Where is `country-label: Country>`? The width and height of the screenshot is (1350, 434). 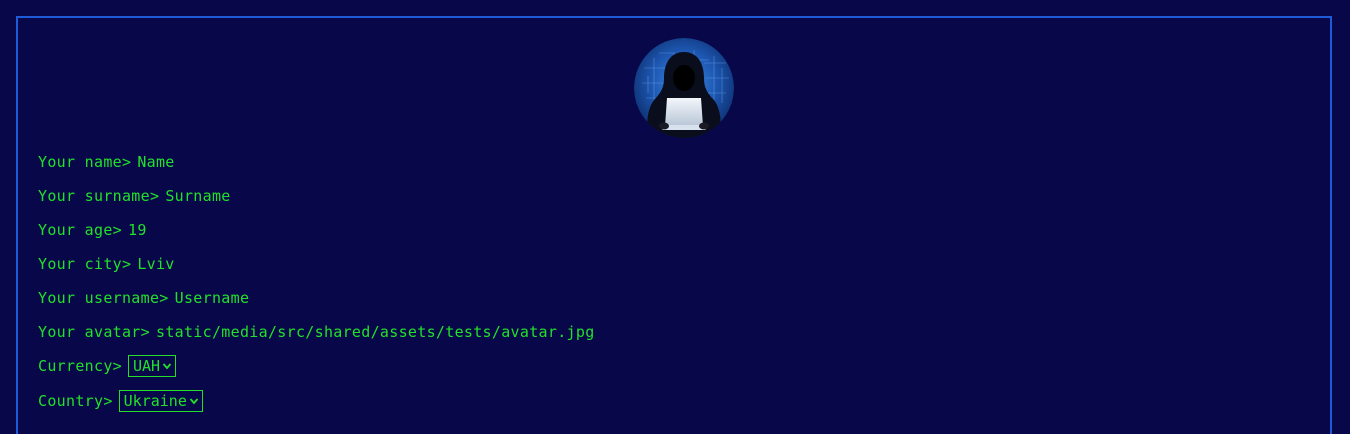
country-label: Country> is located at coordinates (75, 401).